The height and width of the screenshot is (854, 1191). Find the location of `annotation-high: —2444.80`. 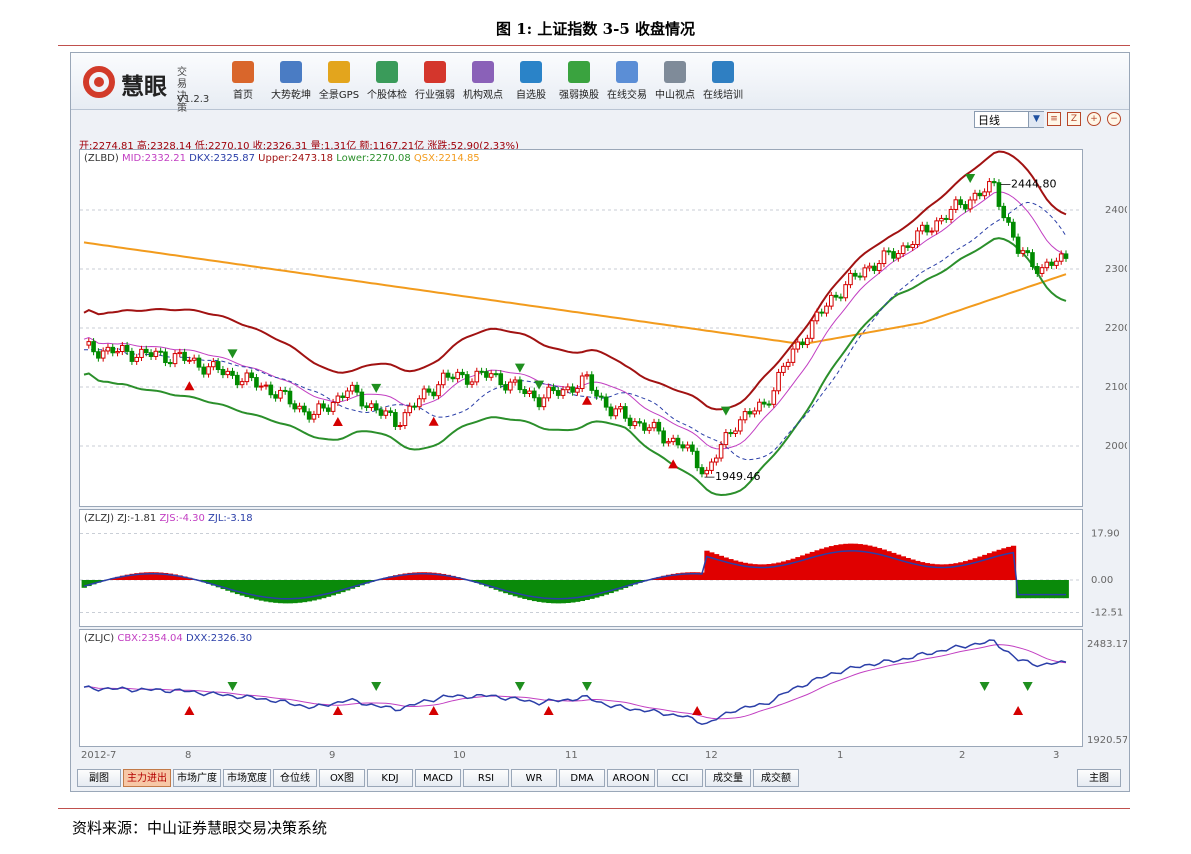

annotation-high: —2444.80 is located at coordinates (1028, 184).